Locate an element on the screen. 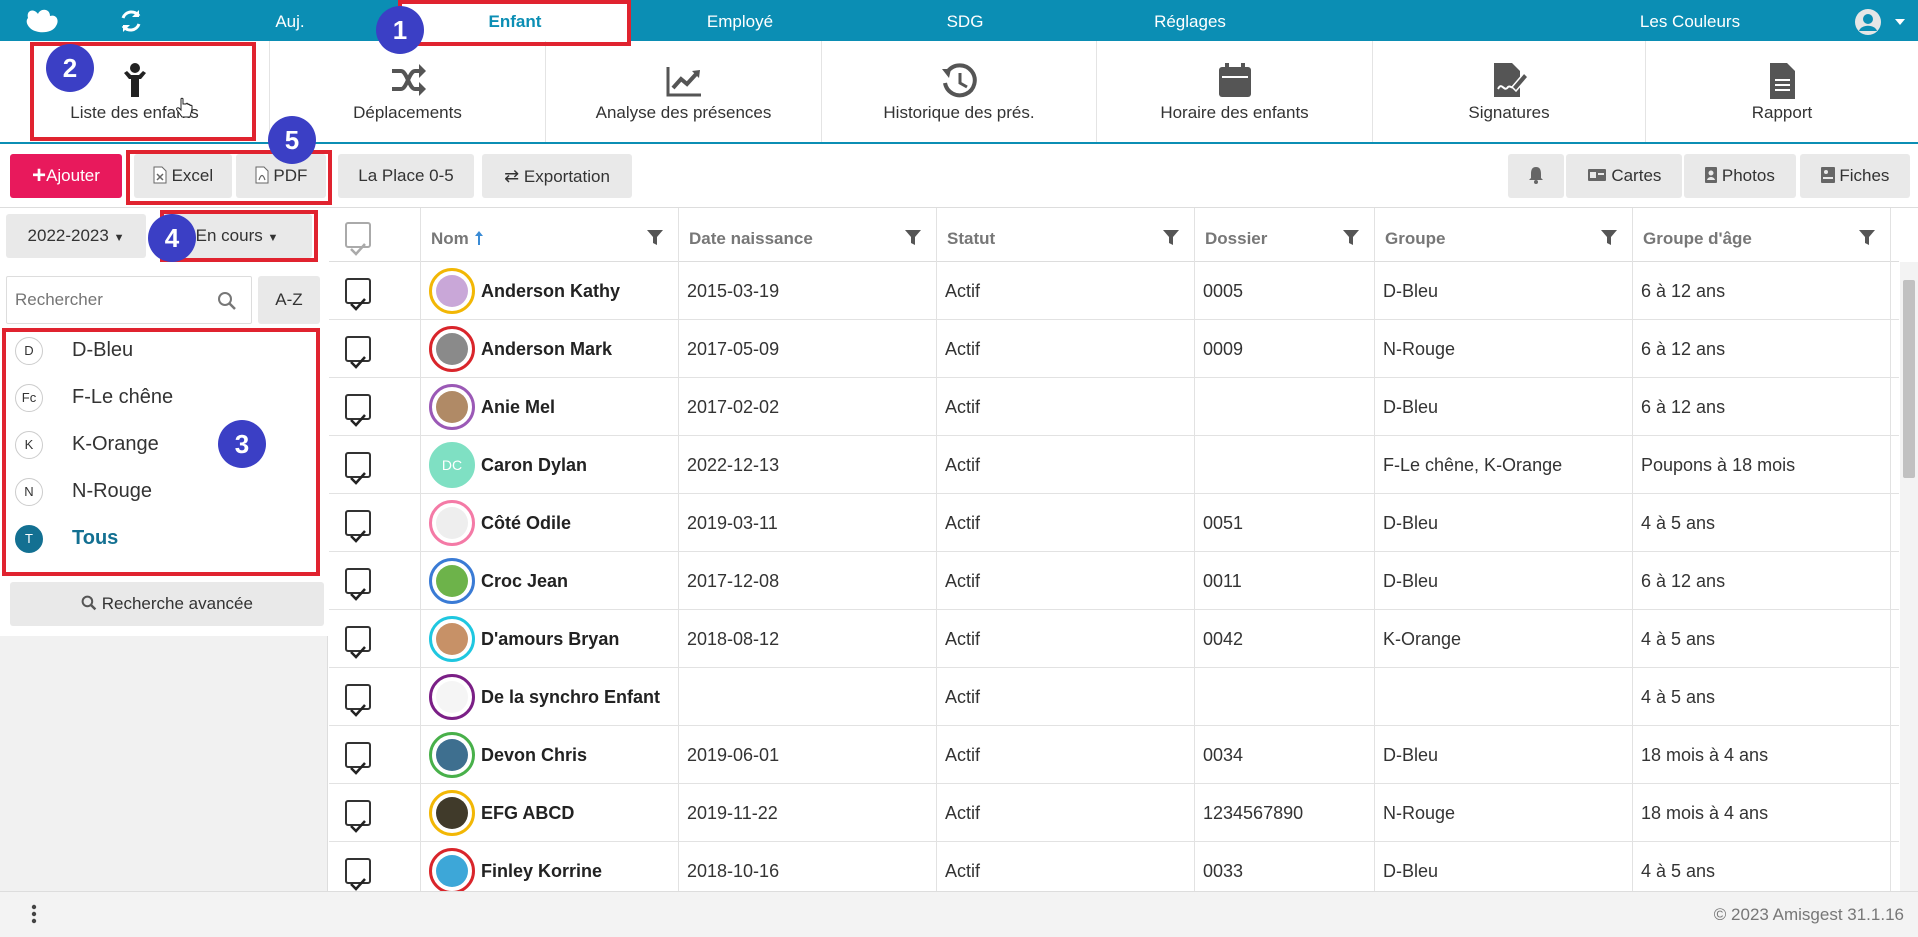 This screenshot has width=1918, height=937. cell-name: Devon Chris is located at coordinates (550, 755).